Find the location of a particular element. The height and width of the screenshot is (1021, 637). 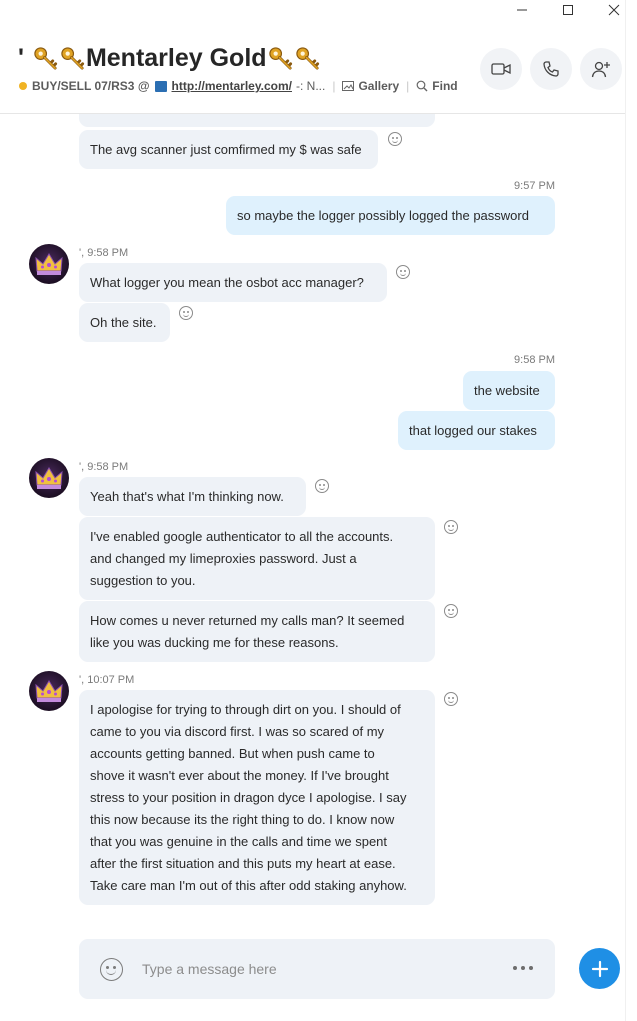

message-text: that logged our stakes is located at coordinates (473, 430).